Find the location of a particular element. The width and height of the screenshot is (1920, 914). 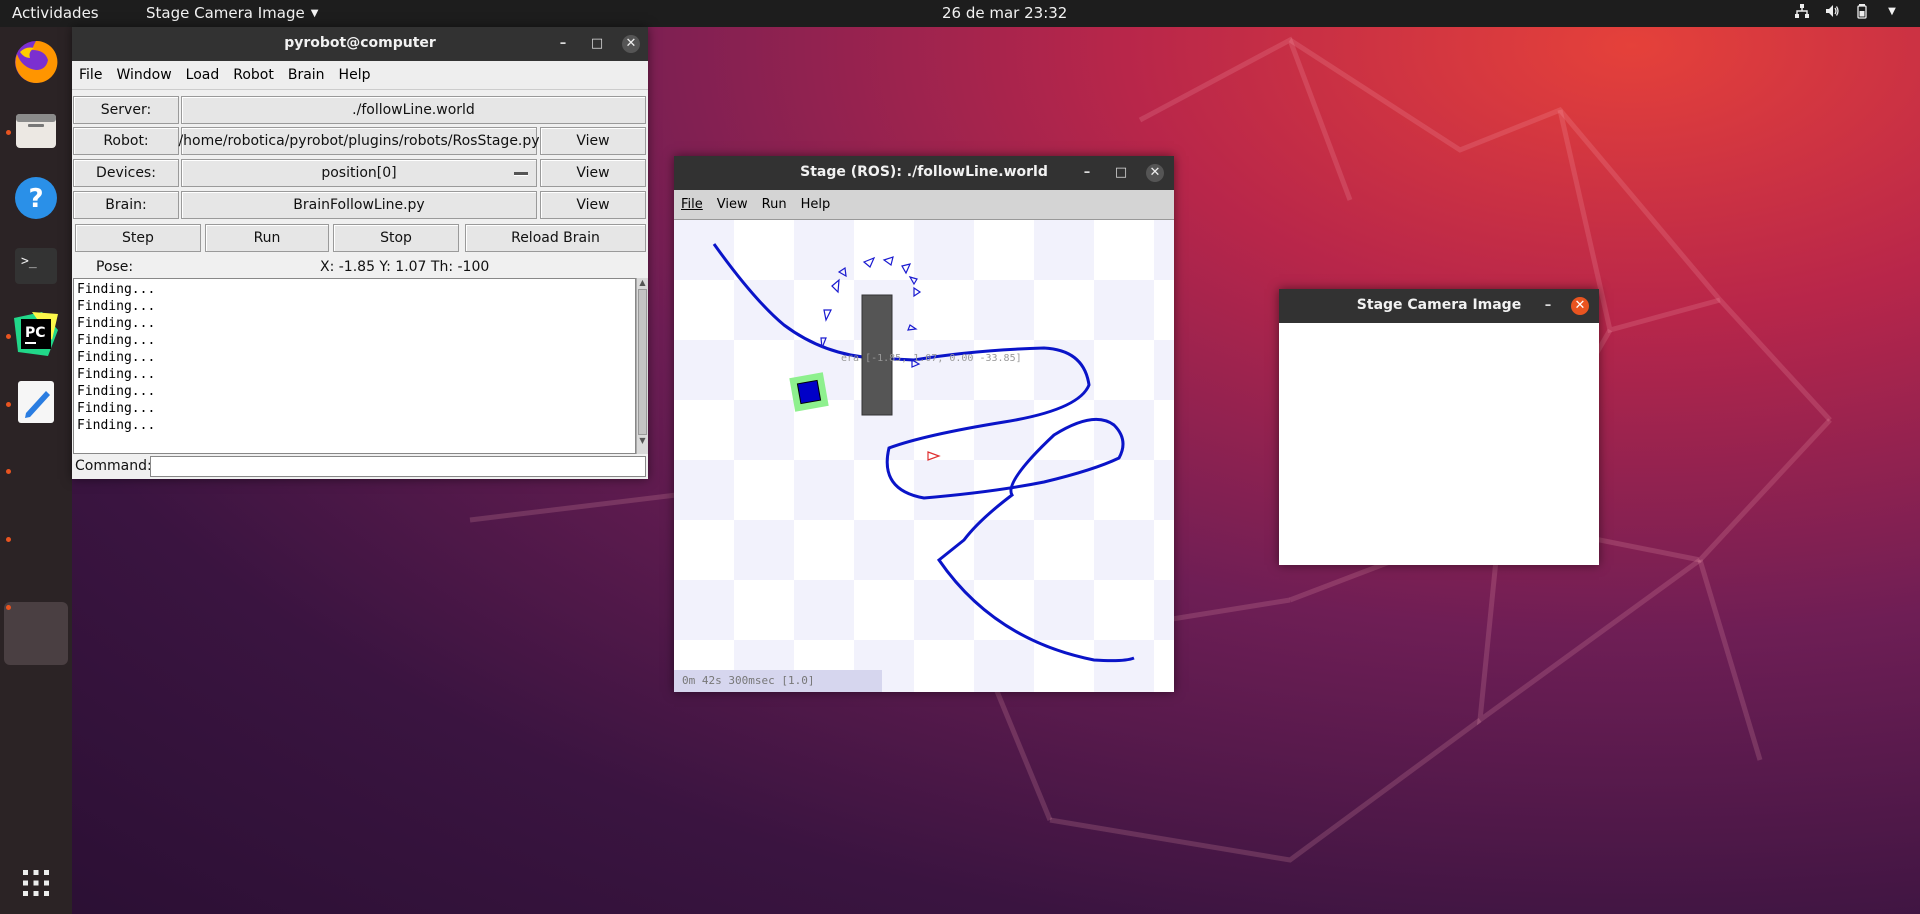

menu-run: Run is located at coordinates (774, 204).